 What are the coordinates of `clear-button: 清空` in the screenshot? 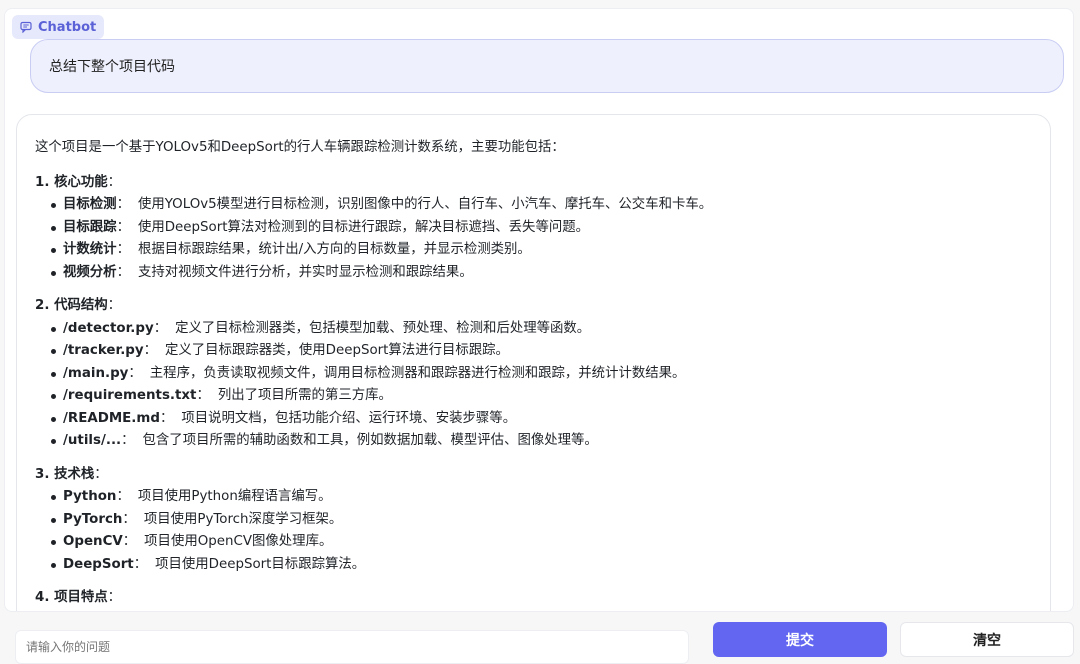 It's located at (987, 639).